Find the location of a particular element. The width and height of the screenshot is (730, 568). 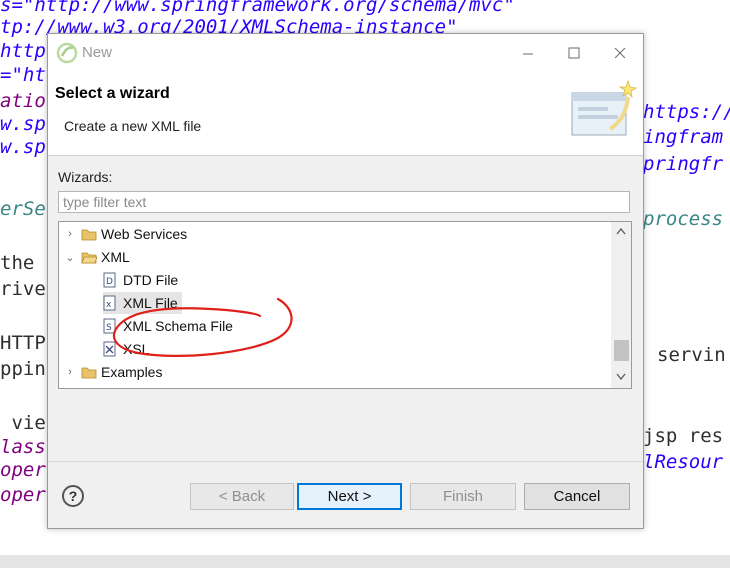

code-line: pringfr is located at coordinates (683, 164).